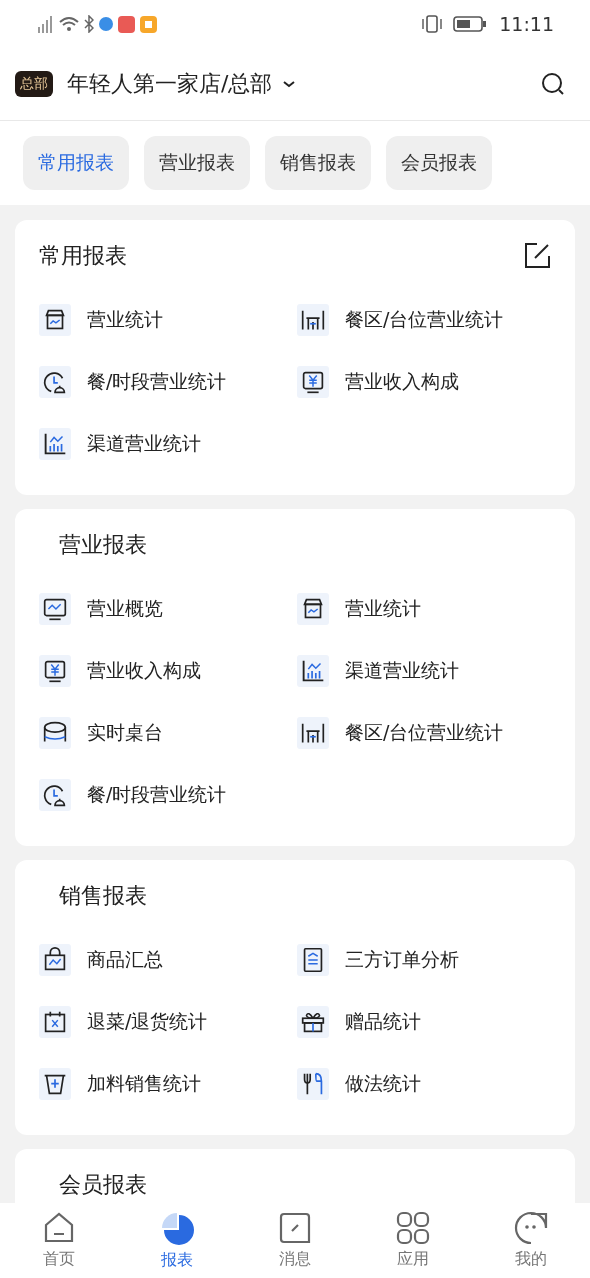  What do you see at coordinates (313, 1084) in the screenshot?
I see `fork-spoon-icon` at bounding box center [313, 1084].